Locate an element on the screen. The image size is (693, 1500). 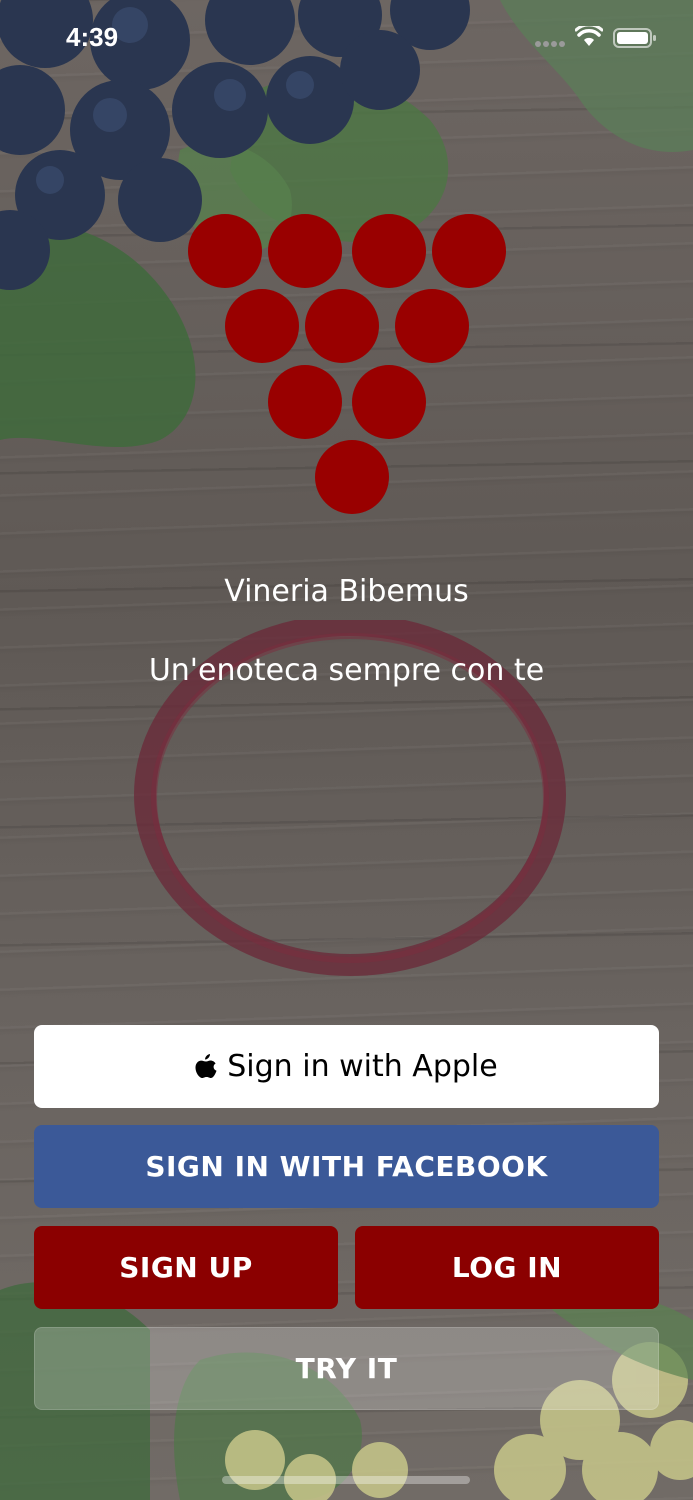
sign-up-button-label: SIGN UP is located at coordinates (186, 1267).